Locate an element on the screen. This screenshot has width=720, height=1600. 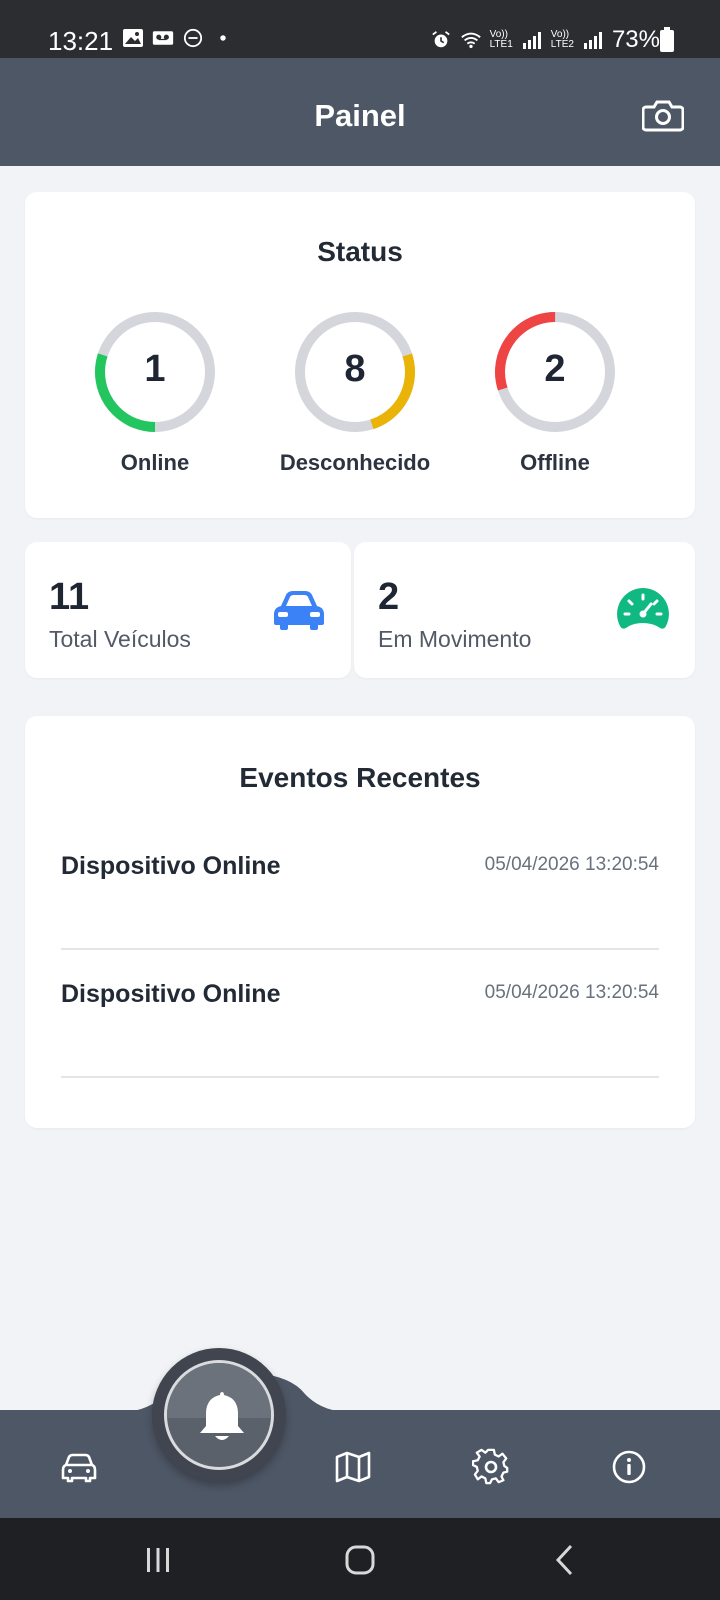
total-vehicles-card: 11 Total Veículos is located at coordinates (188, 610).